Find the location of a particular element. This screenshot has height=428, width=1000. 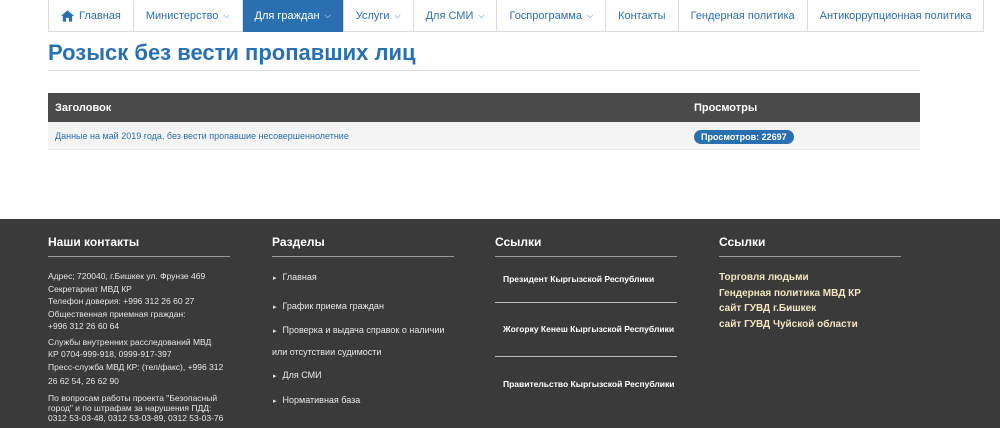

nav-gosprogram-label: Госпрограмма is located at coordinates (545, 16).